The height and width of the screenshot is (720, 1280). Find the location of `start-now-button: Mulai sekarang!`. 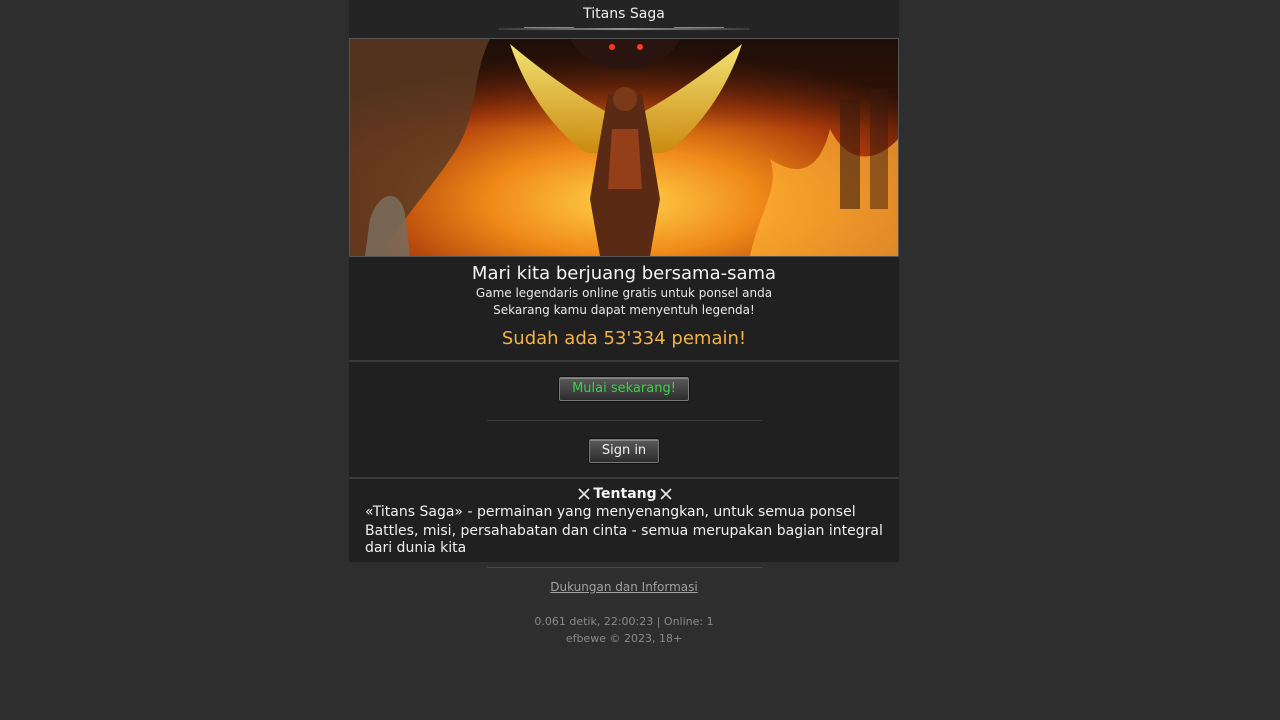

start-now-button: Mulai sekarang! is located at coordinates (624, 389).